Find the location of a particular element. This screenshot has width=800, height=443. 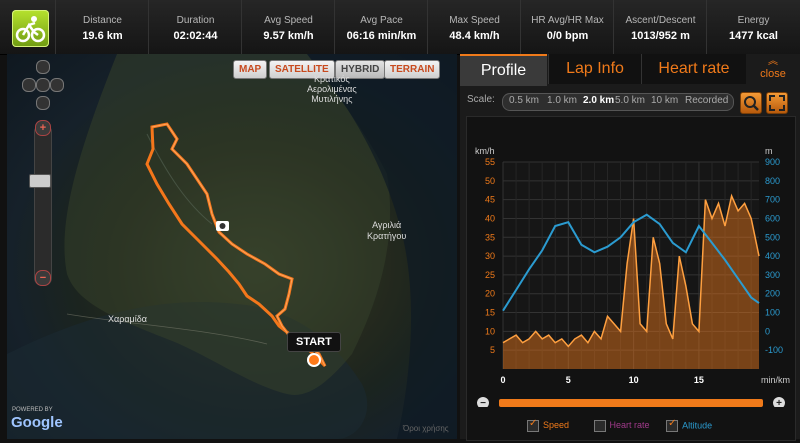

tab-lap-info: Lap Info is located at coordinates (594, 69).